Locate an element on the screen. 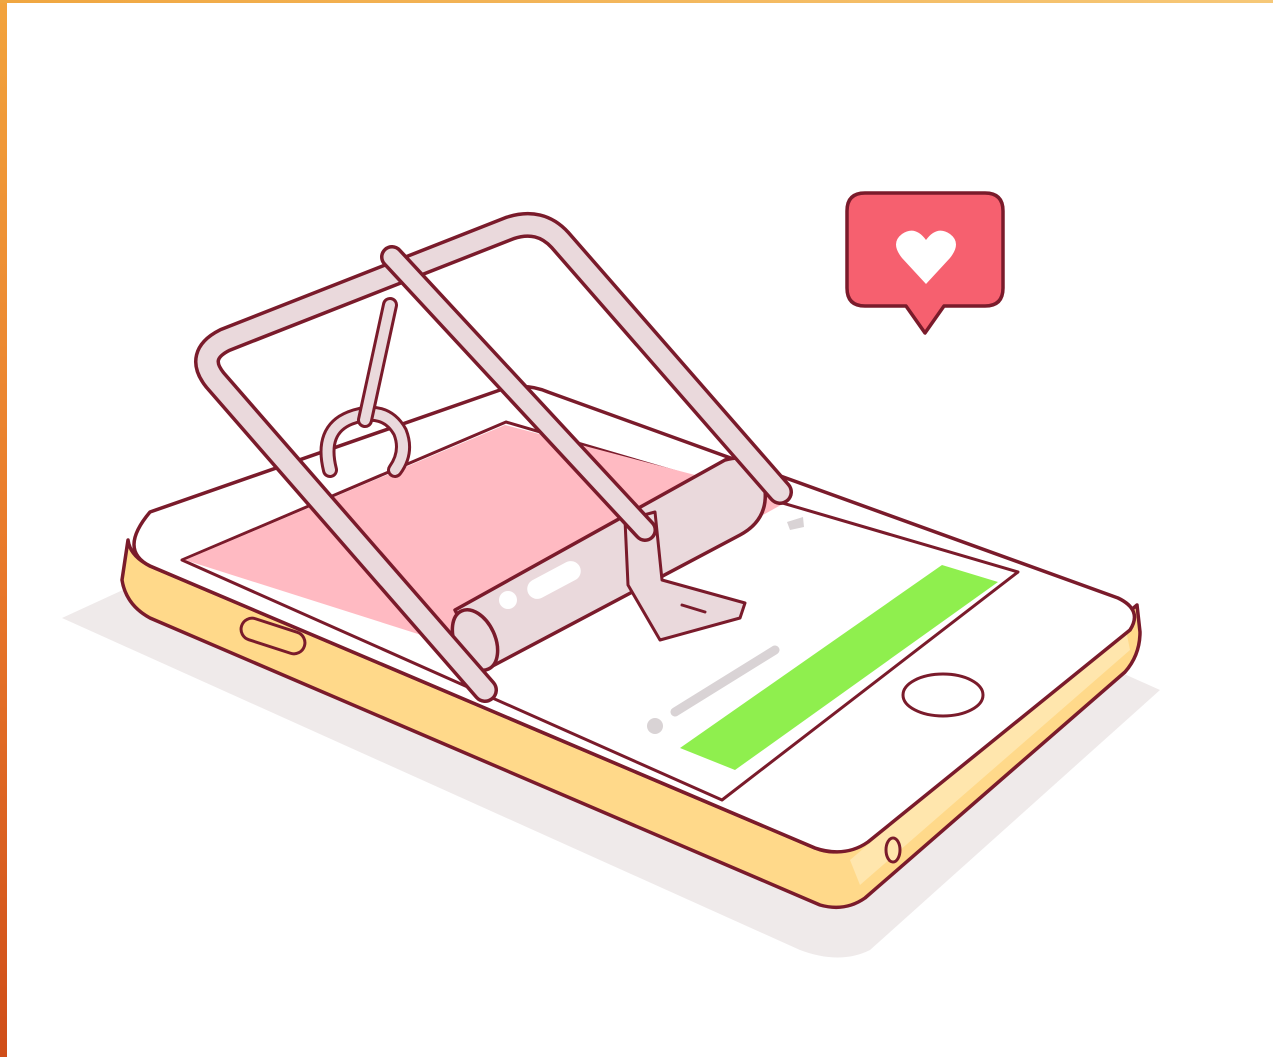  like-notification is located at coordinates (925, 263).